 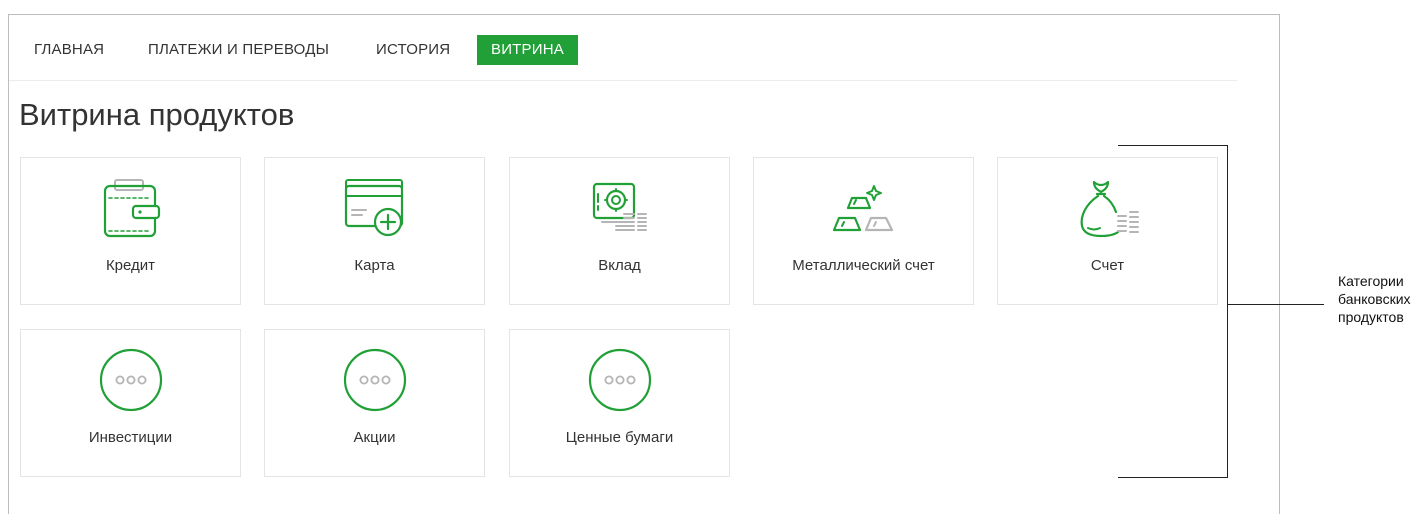 What do you see at coordinates (130, 437) in the screenshot?
I see `product-label: Инвестиции` at bounding box center [130, 437].